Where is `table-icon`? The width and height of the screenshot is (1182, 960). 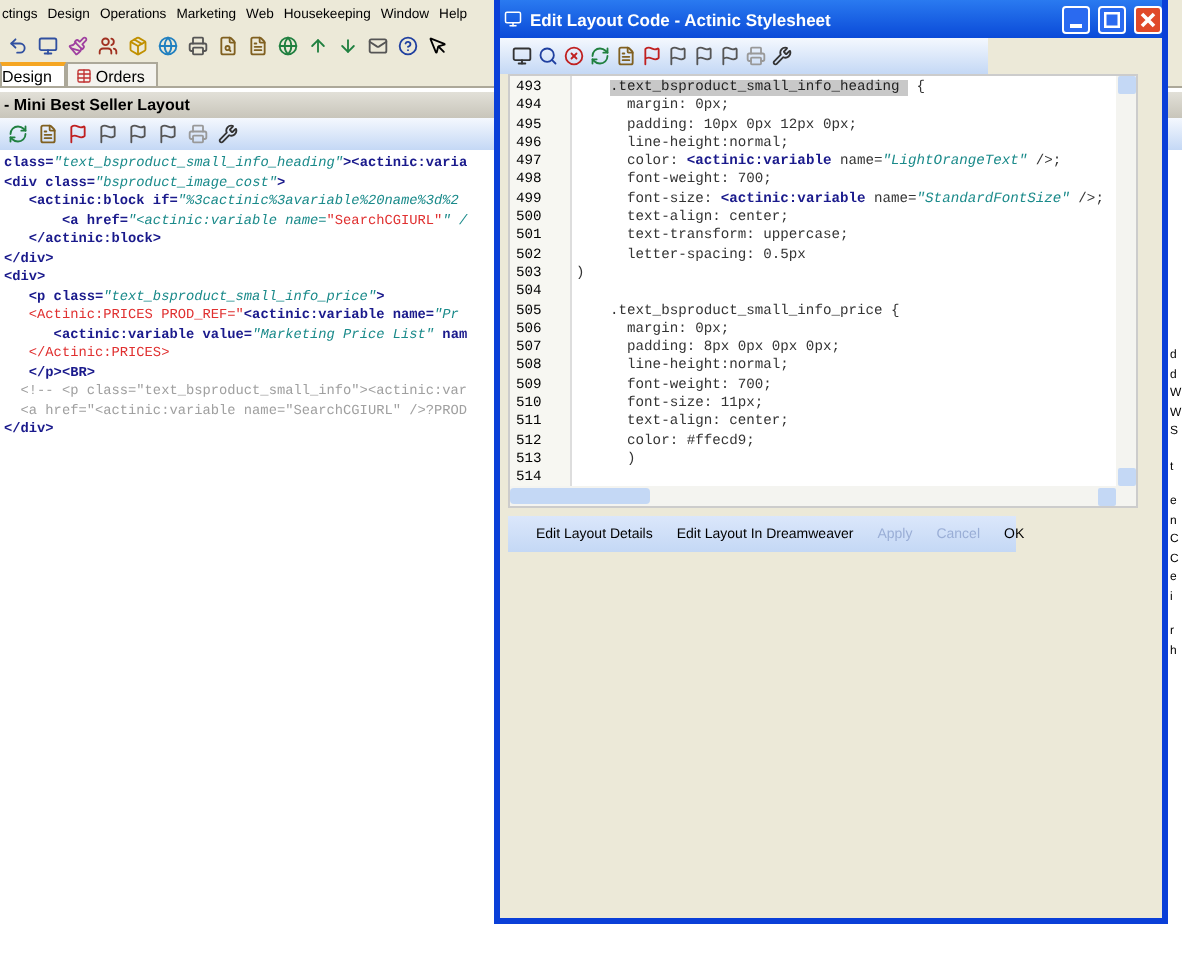
table-icon is located at coordinates (83, 76).